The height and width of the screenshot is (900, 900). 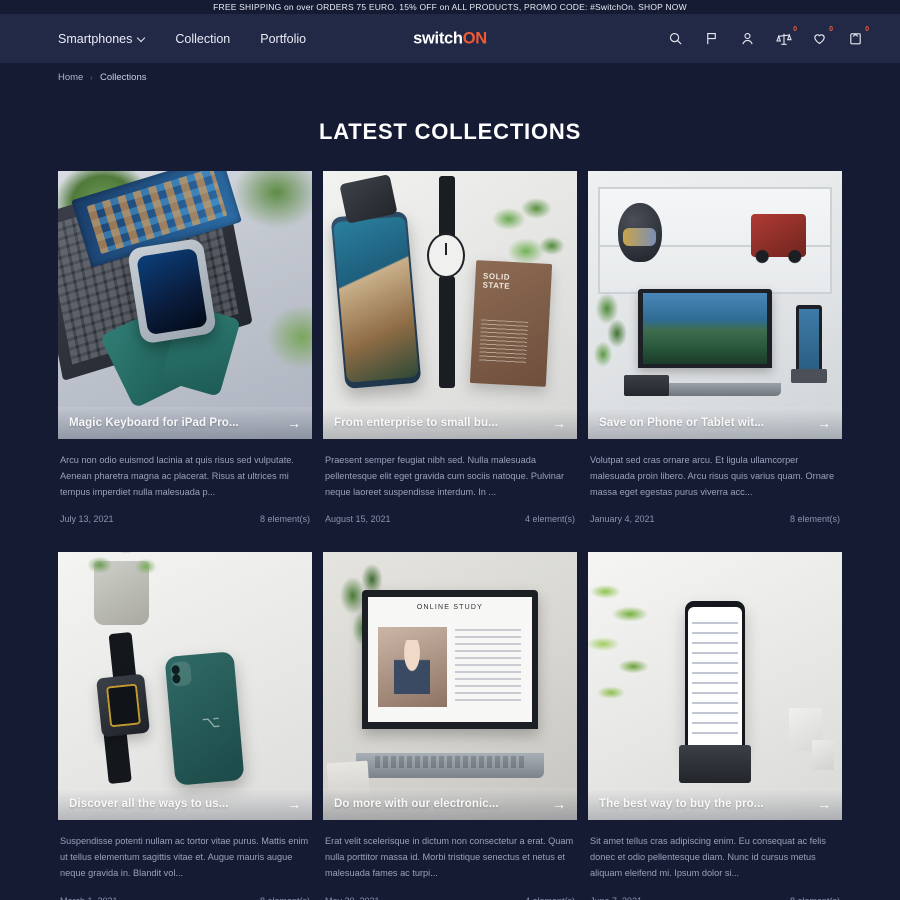 I want to click on nav-item-label: Smartphones, so click(x=95, y=38).